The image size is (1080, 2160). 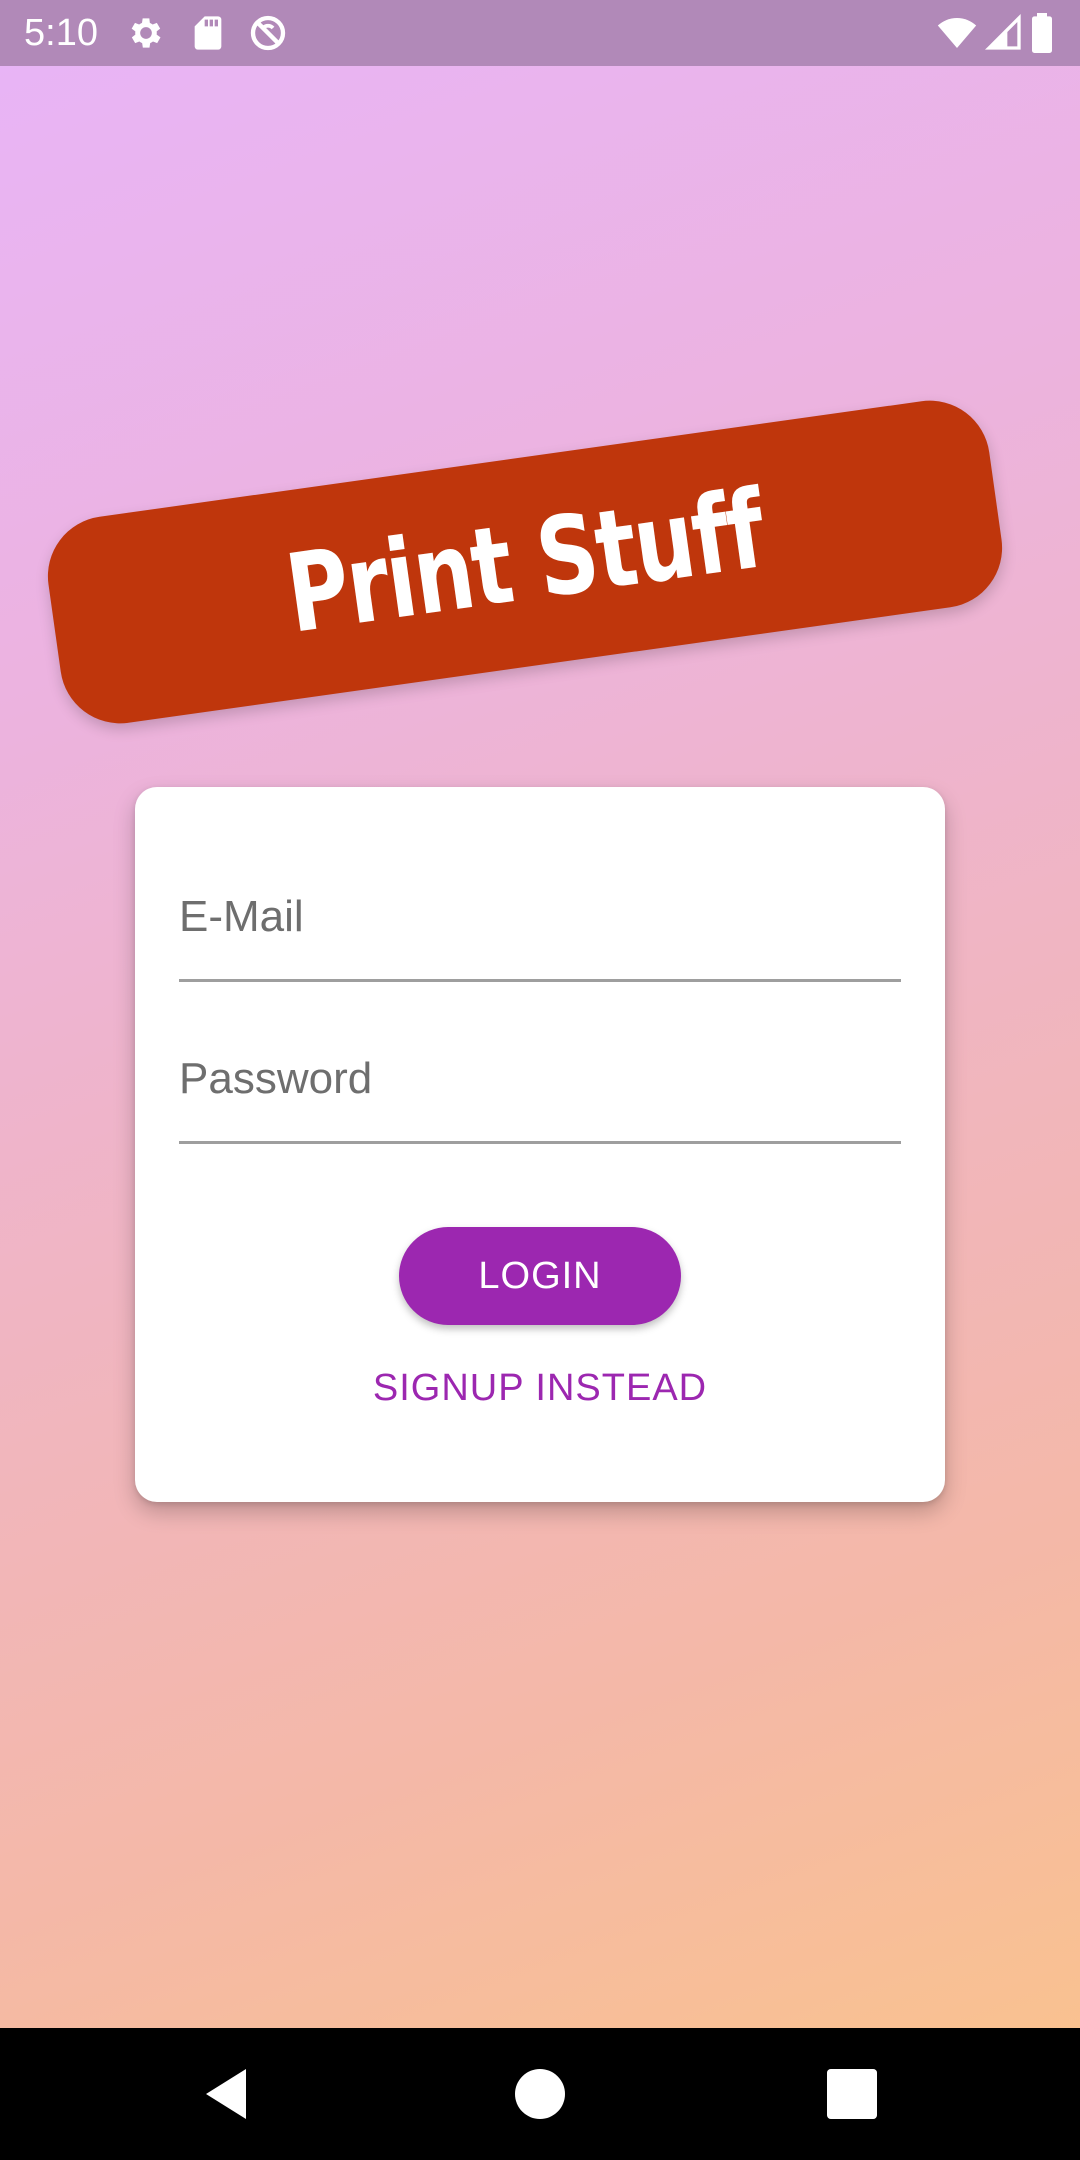 I want to click on recents-icon, so click(x=852, y=2094).